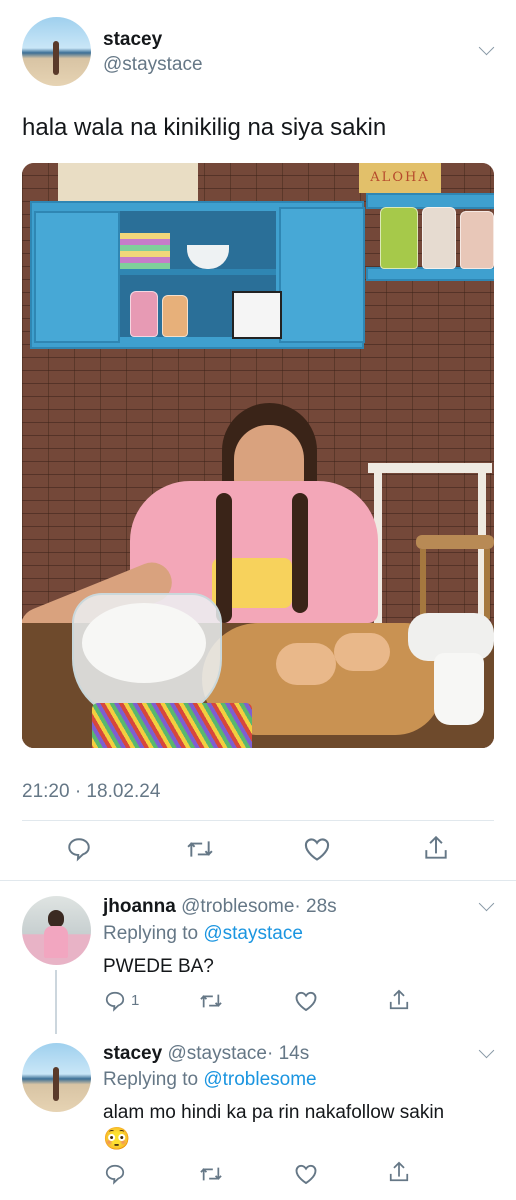  Describe the element at coordinates (91, 791) in the screenshot. I see `tweet-timestamp: 21:20 · 18.02.24` at that location.